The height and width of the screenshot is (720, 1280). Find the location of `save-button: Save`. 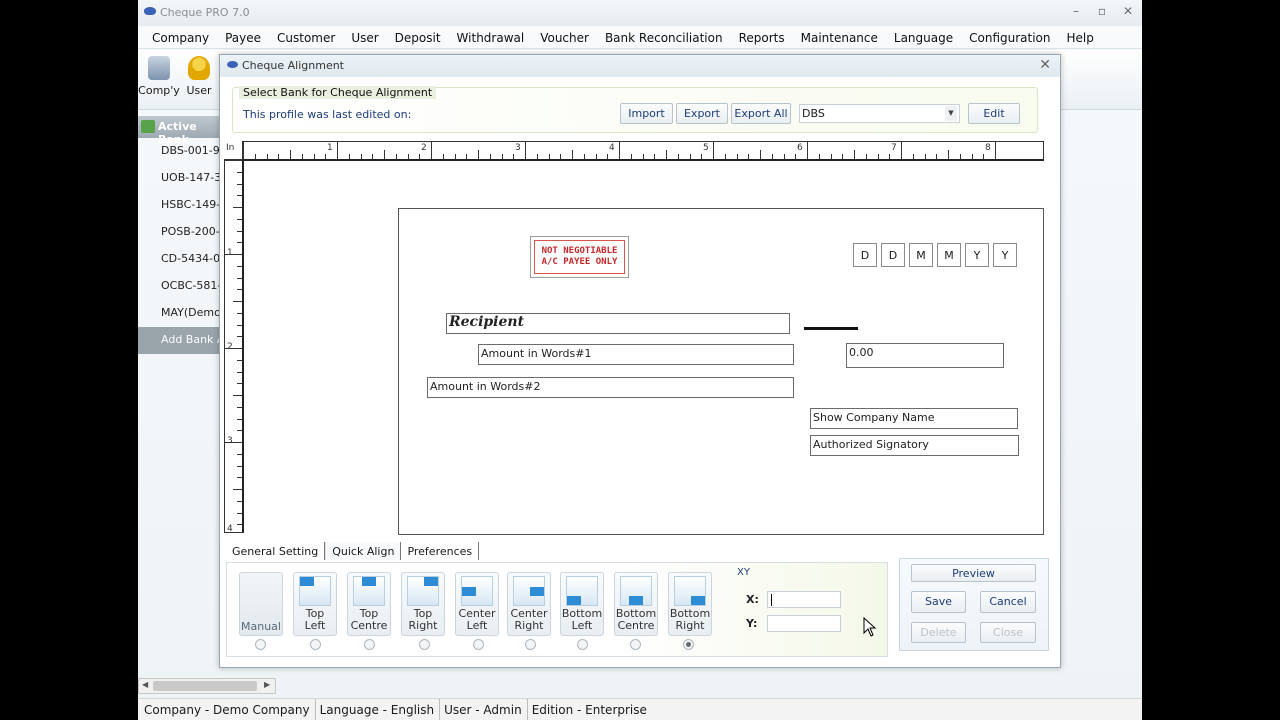

save-button: Save is located at coordinates (938, 602).